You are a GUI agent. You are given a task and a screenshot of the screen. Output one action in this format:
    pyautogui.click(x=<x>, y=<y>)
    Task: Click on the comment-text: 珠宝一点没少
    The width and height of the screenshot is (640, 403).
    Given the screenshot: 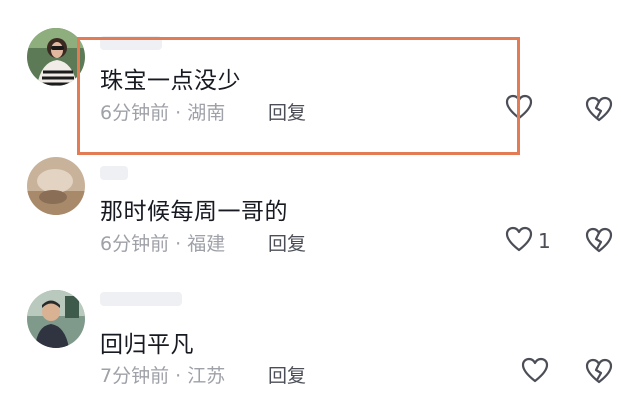 What is the action you would take?
    pyautogui.click(x=170, y=81)
    